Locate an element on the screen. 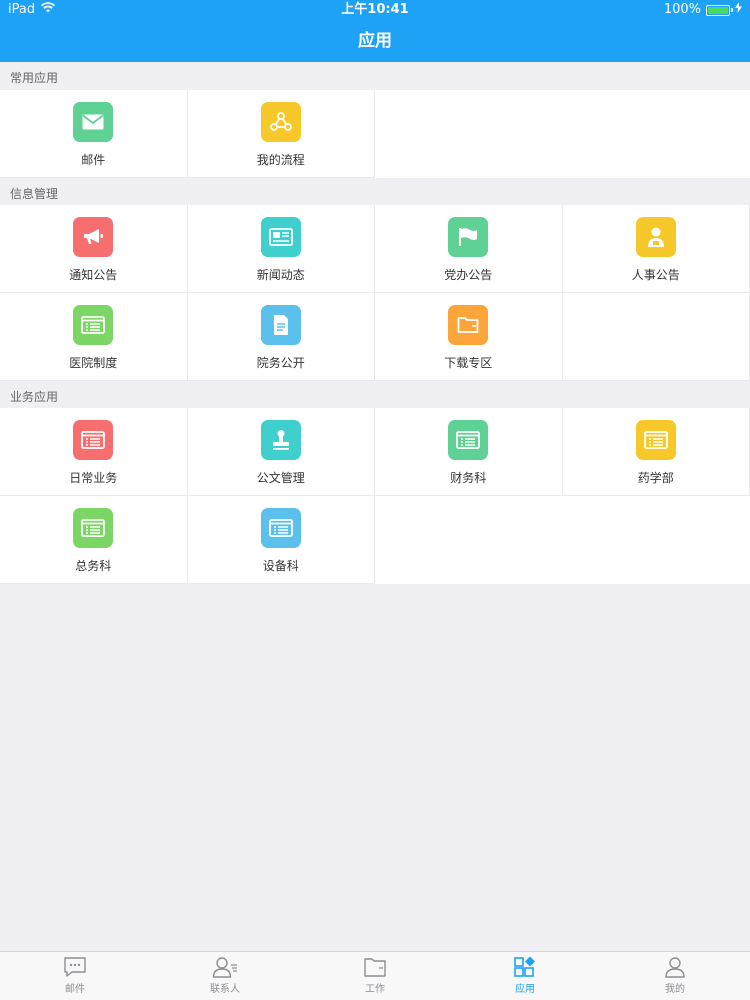 The height and width of the screenshot is (1000, 750). stamp-icon is located at coordinates (280, 440).